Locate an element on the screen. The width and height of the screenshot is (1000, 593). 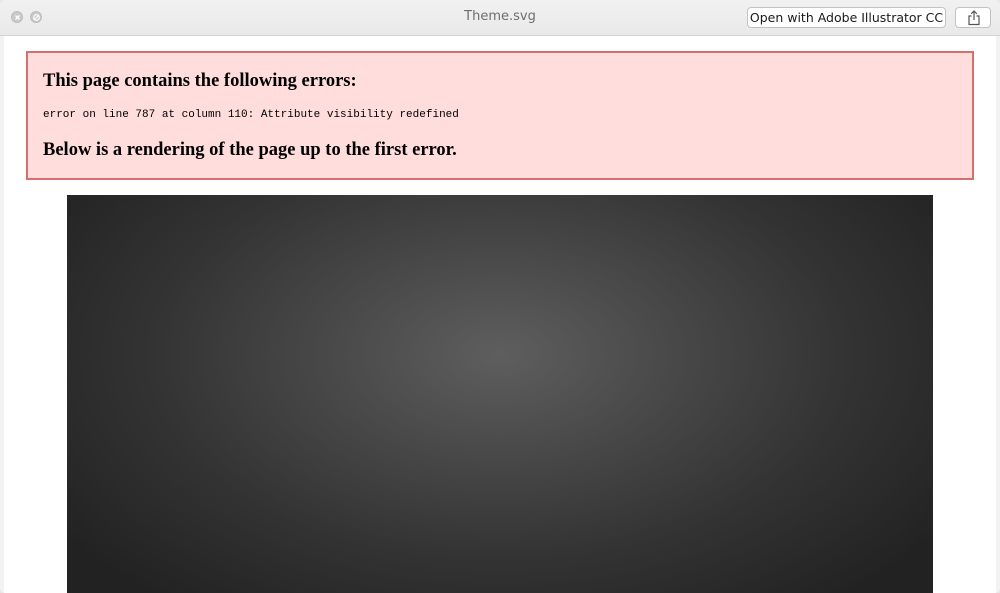
error-heading: This page contains the following errors: is located at coordinates (200, 81).